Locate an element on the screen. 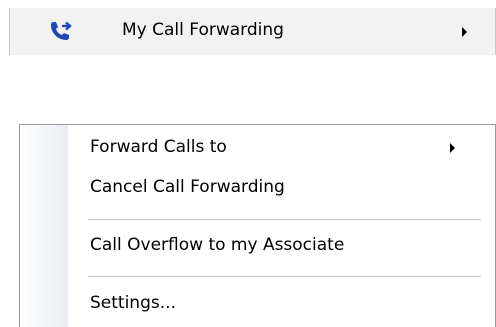 This screenshot has width=496, height=327. call-forwarding-icon is located at coordinates (61, 31).